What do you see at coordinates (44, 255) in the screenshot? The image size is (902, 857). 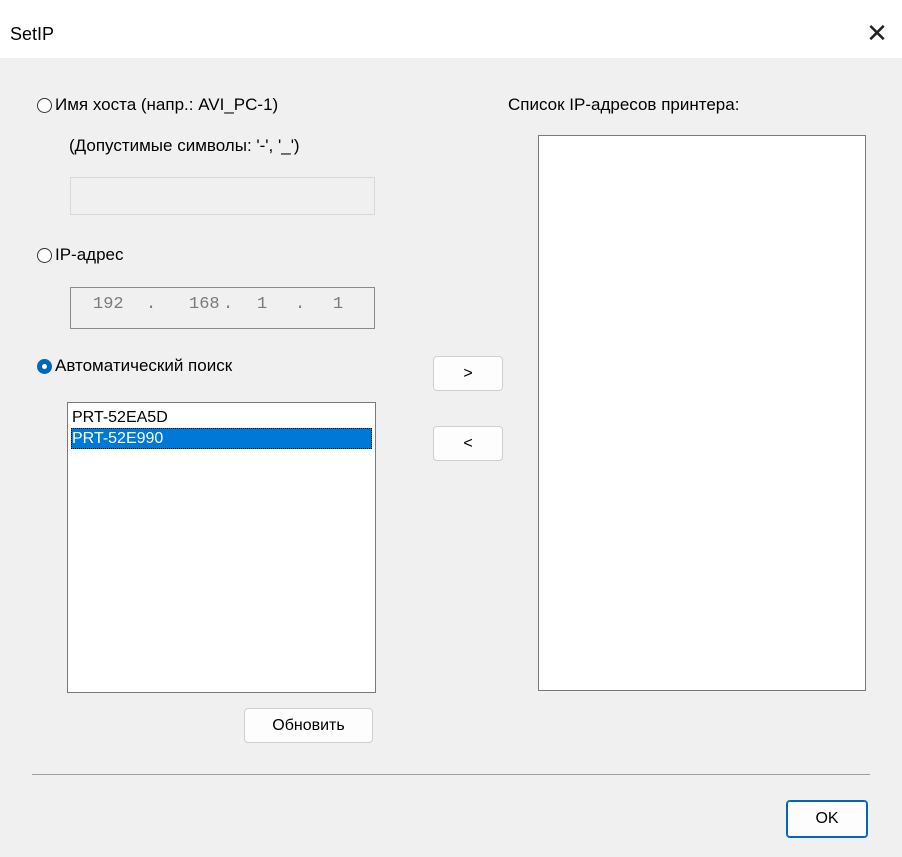 I see `ip-radio` at bounding box center [44, 255].